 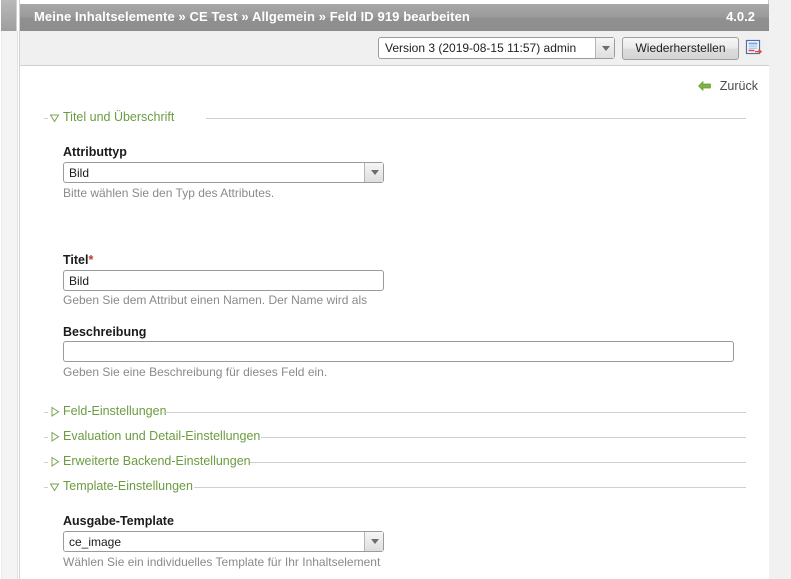 What do you see at coordinates (118, 521) in the screenshot?
I see `ausgabe-template-label: Ausgabe-Template` at bounding box center [118, 521].